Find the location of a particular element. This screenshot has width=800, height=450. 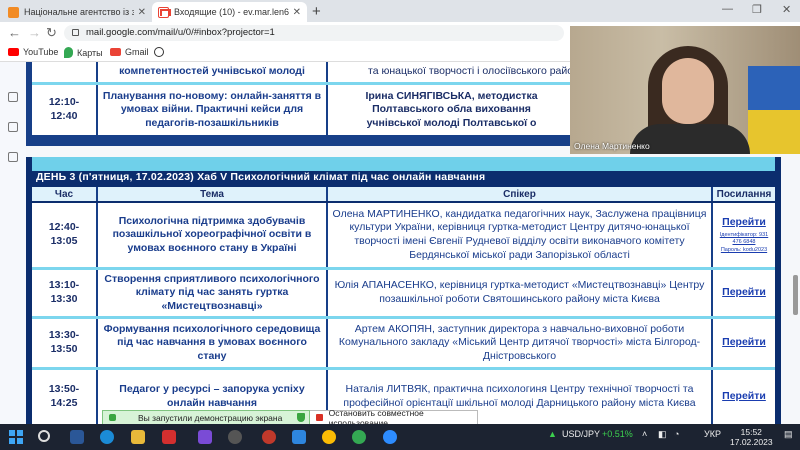

header-time: Час is located at coordinates (65, 194).